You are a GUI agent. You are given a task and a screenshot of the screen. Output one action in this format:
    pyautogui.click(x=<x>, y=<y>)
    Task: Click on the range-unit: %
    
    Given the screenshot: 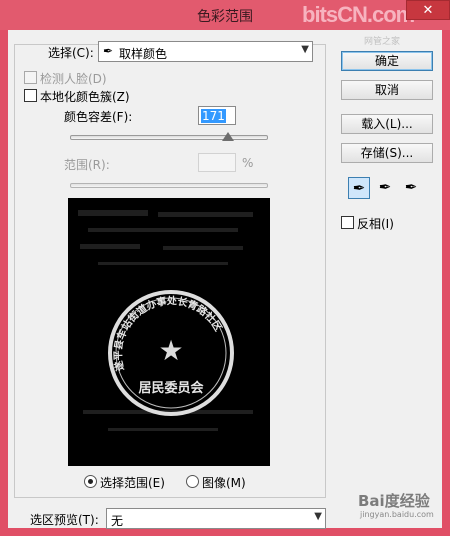 What is the action you would take?
    pyautogui.click(x=248, y=163)
    